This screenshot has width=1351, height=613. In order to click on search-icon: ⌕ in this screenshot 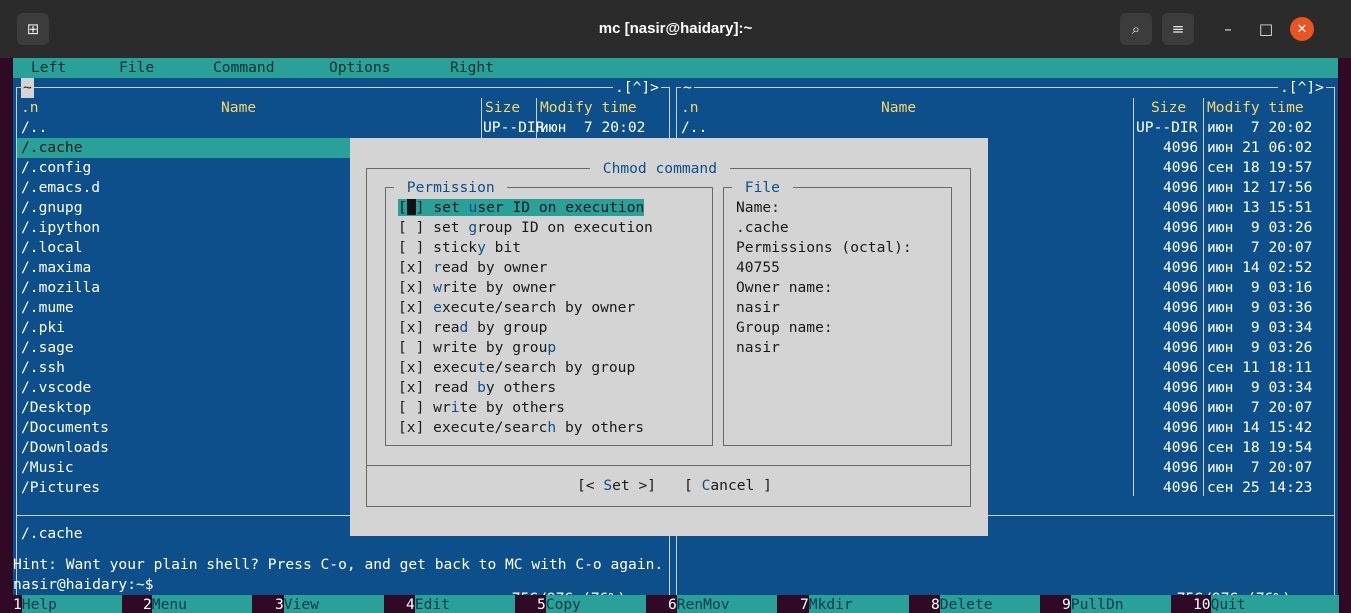, I will do `click(1136, 29)`.